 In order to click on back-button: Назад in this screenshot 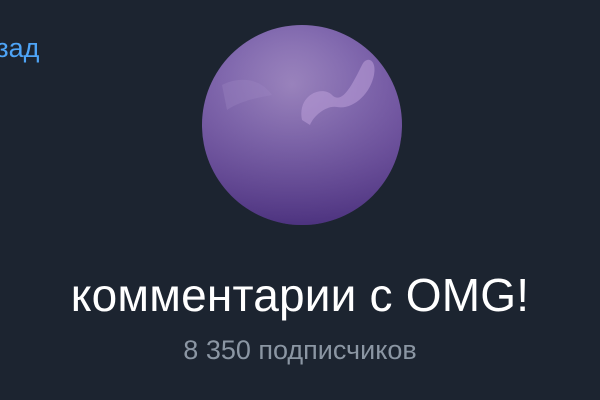, I will do `click(30, 48)`.